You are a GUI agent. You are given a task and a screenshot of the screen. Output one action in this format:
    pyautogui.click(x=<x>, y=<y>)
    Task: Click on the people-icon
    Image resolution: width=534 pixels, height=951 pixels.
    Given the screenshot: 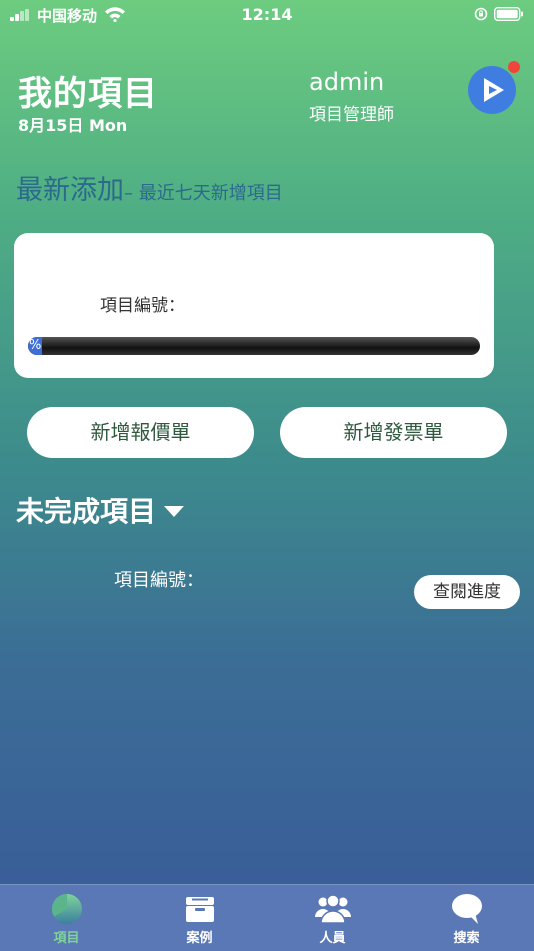 What is the action you would take?
    pyautogui.click(x=332, y=909)
    